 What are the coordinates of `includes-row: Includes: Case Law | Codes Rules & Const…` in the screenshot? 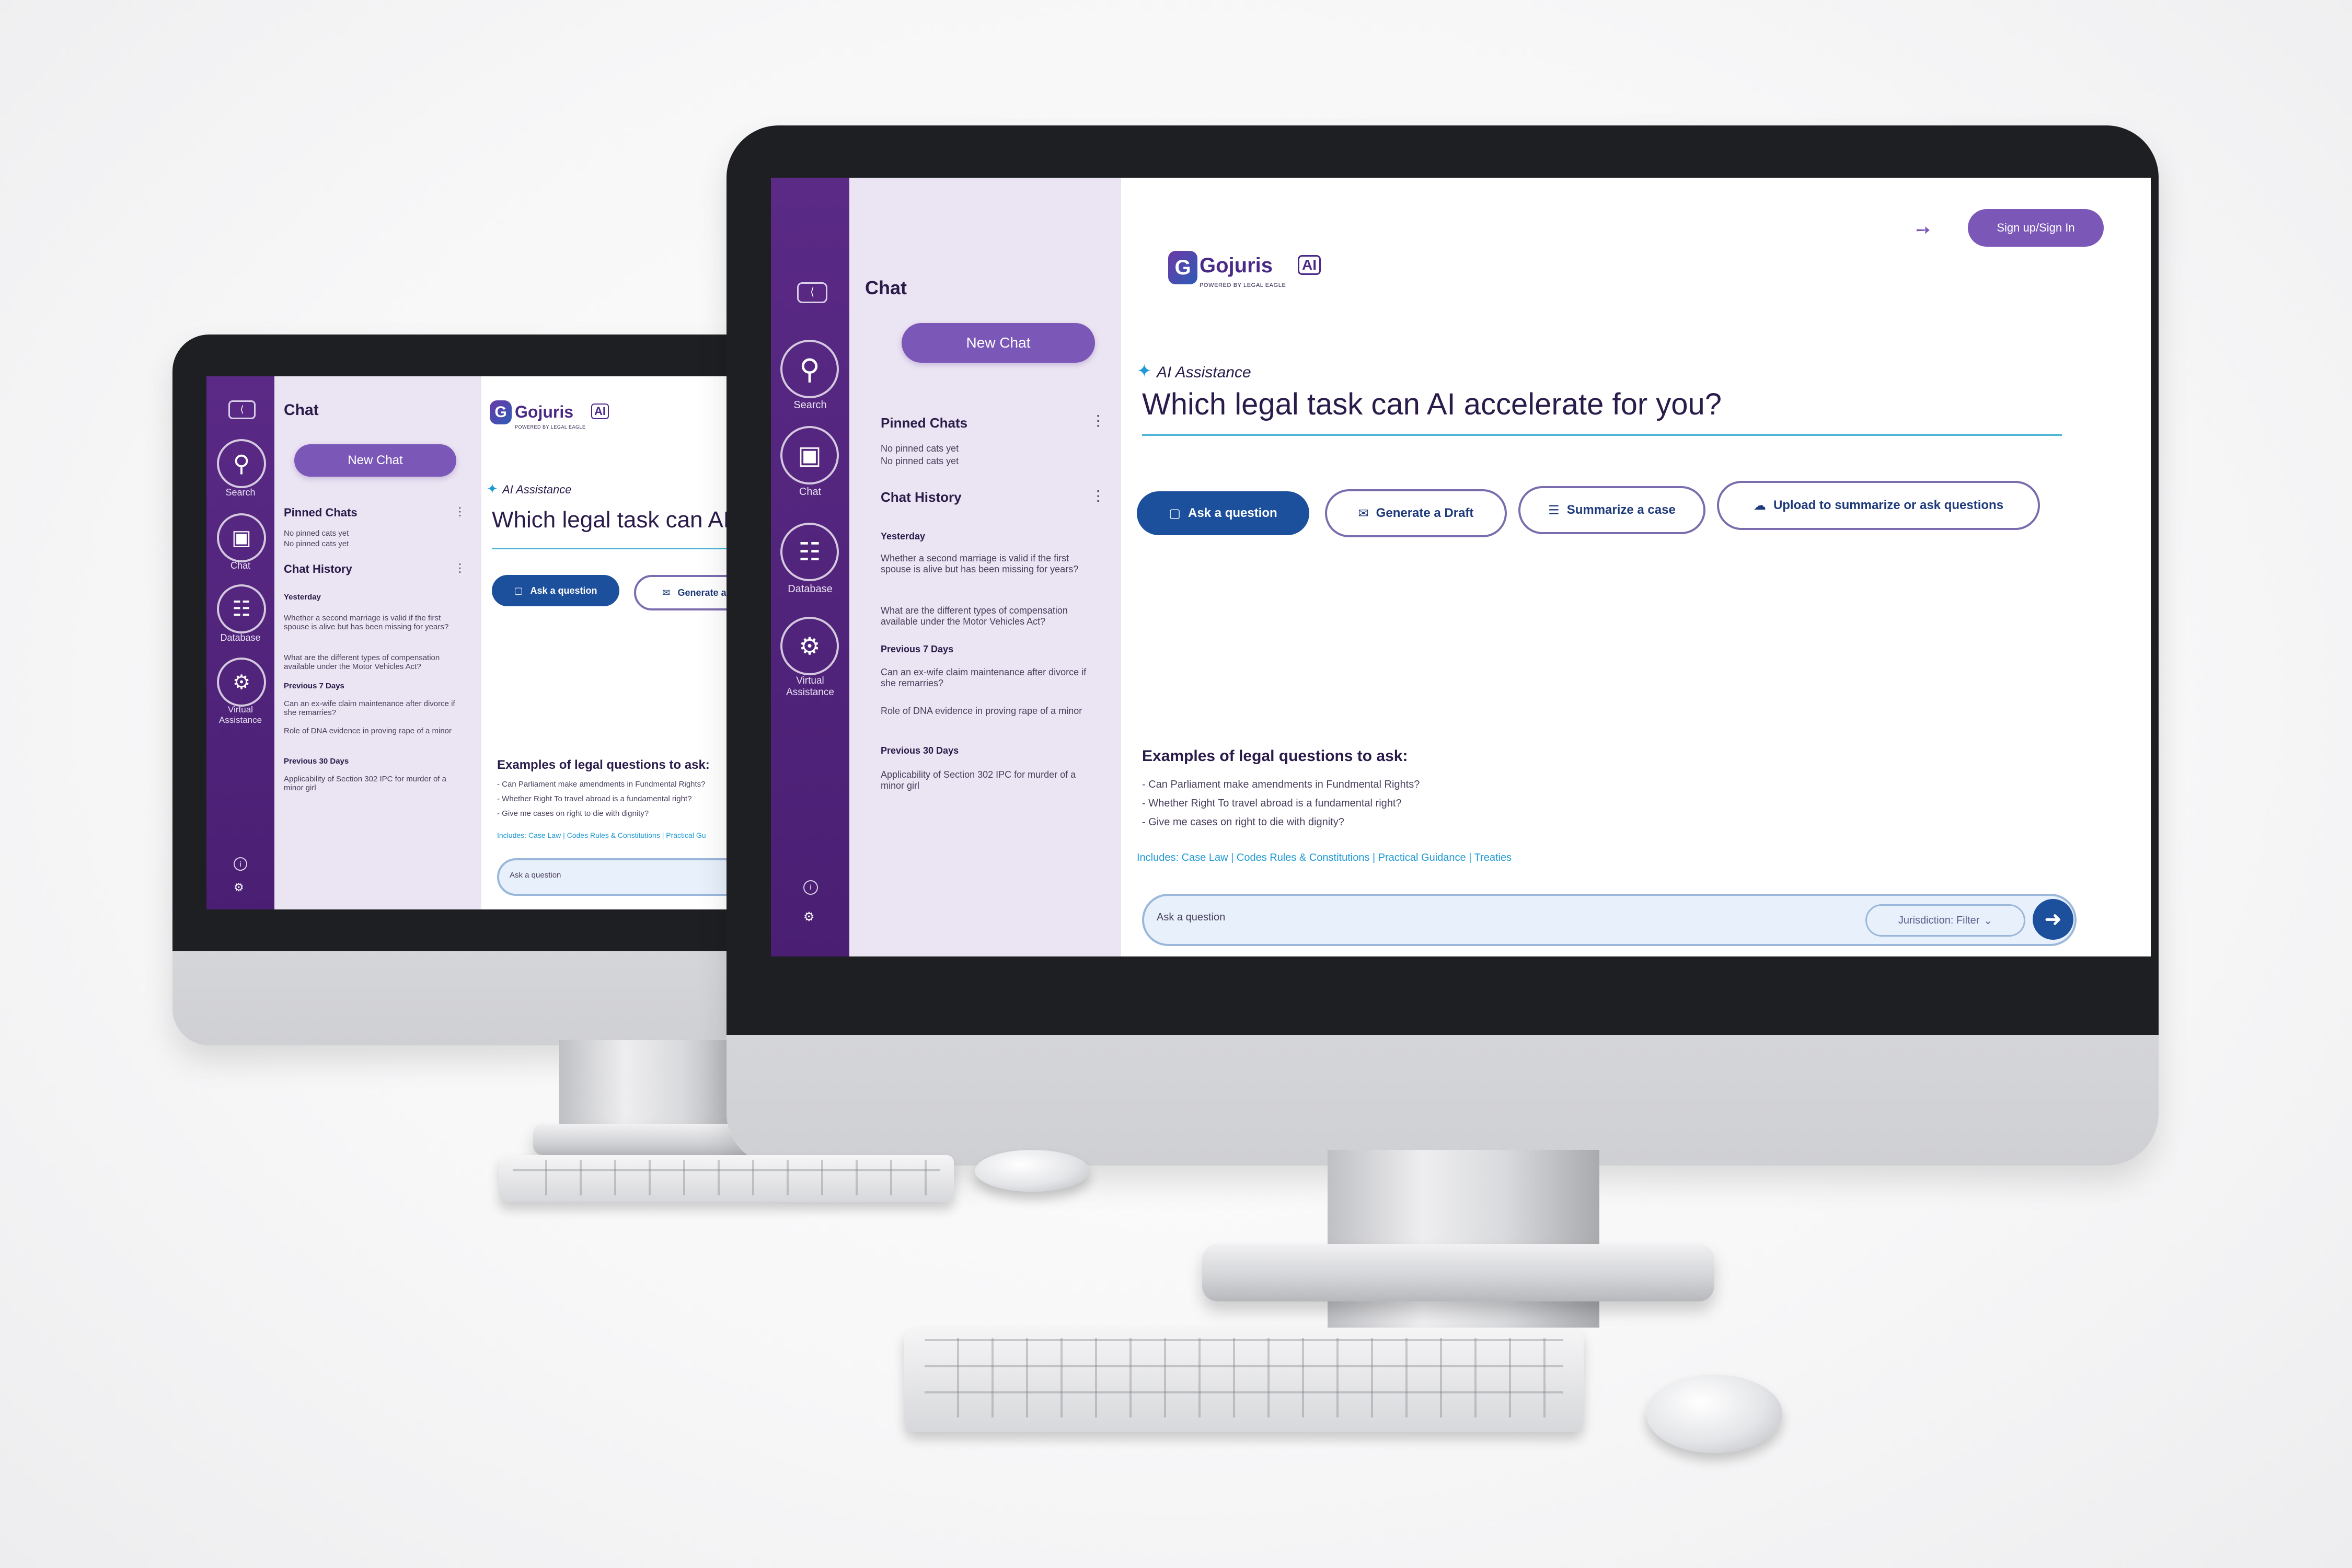 It's located at (1324, 857).